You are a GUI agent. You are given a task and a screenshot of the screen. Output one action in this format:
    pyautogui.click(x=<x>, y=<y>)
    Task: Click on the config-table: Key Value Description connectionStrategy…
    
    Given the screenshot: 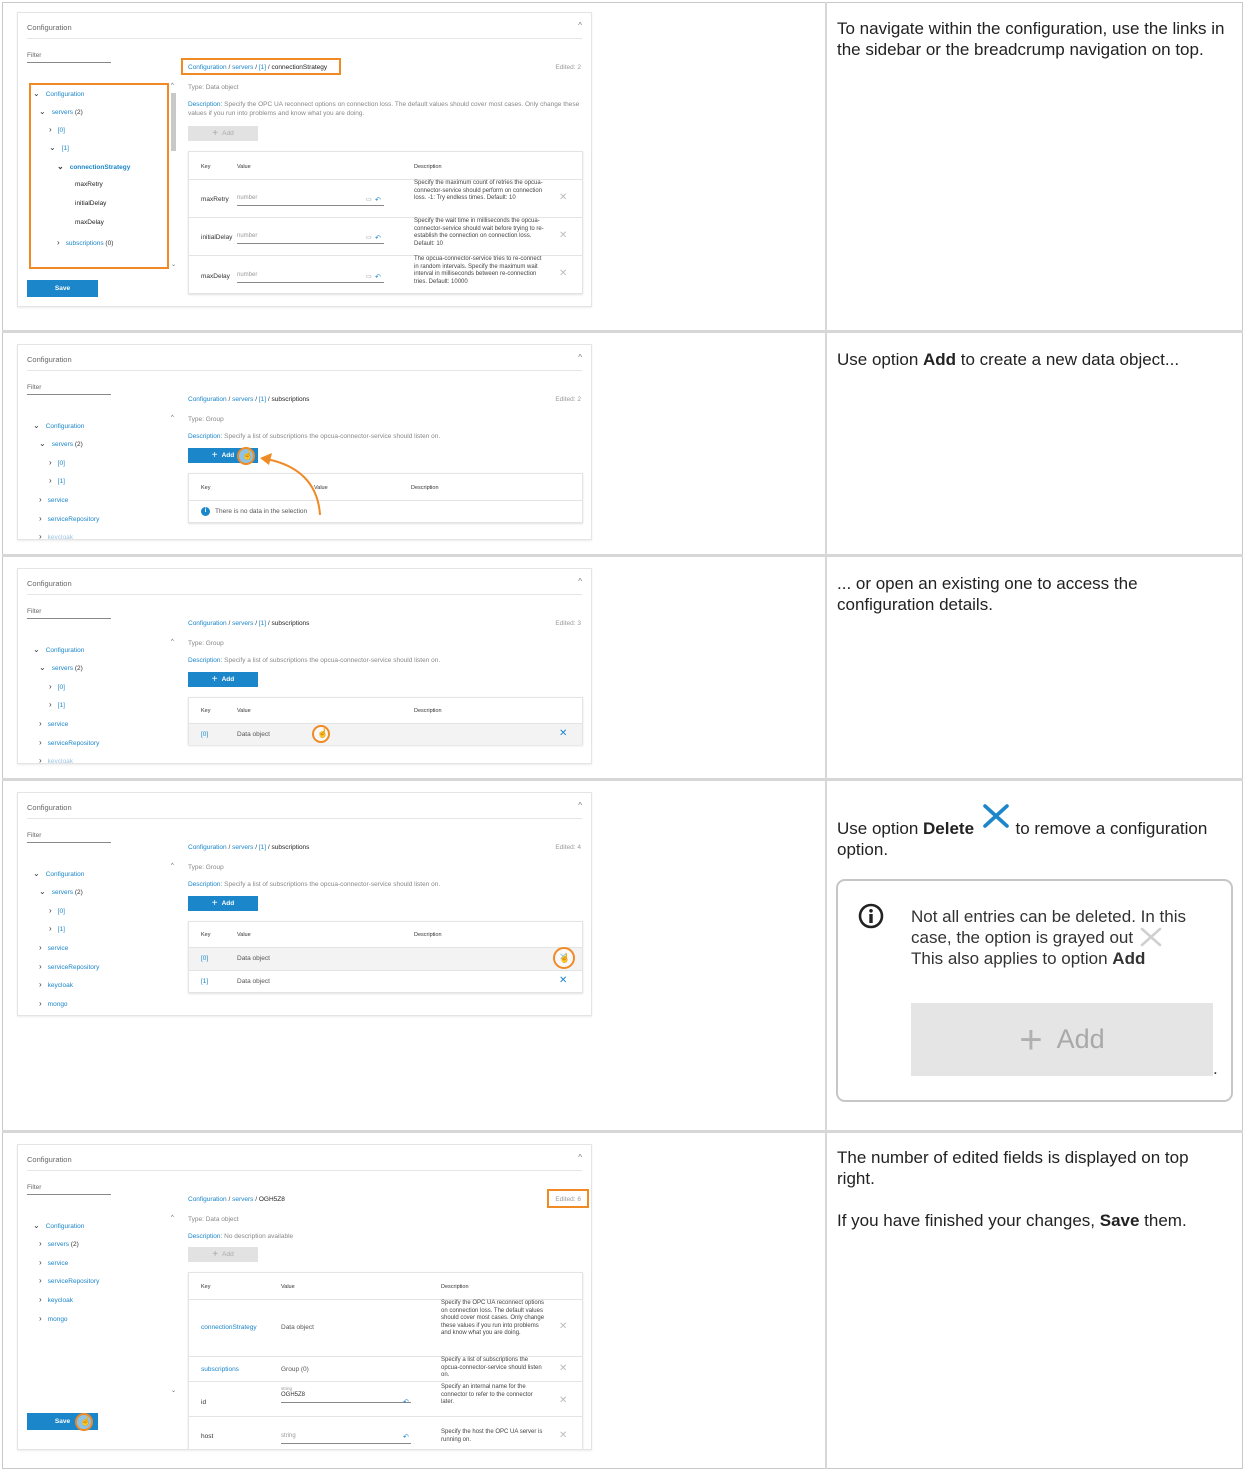 What is the action you would take?
    pyautogui.click(x=385, y=1360)
    